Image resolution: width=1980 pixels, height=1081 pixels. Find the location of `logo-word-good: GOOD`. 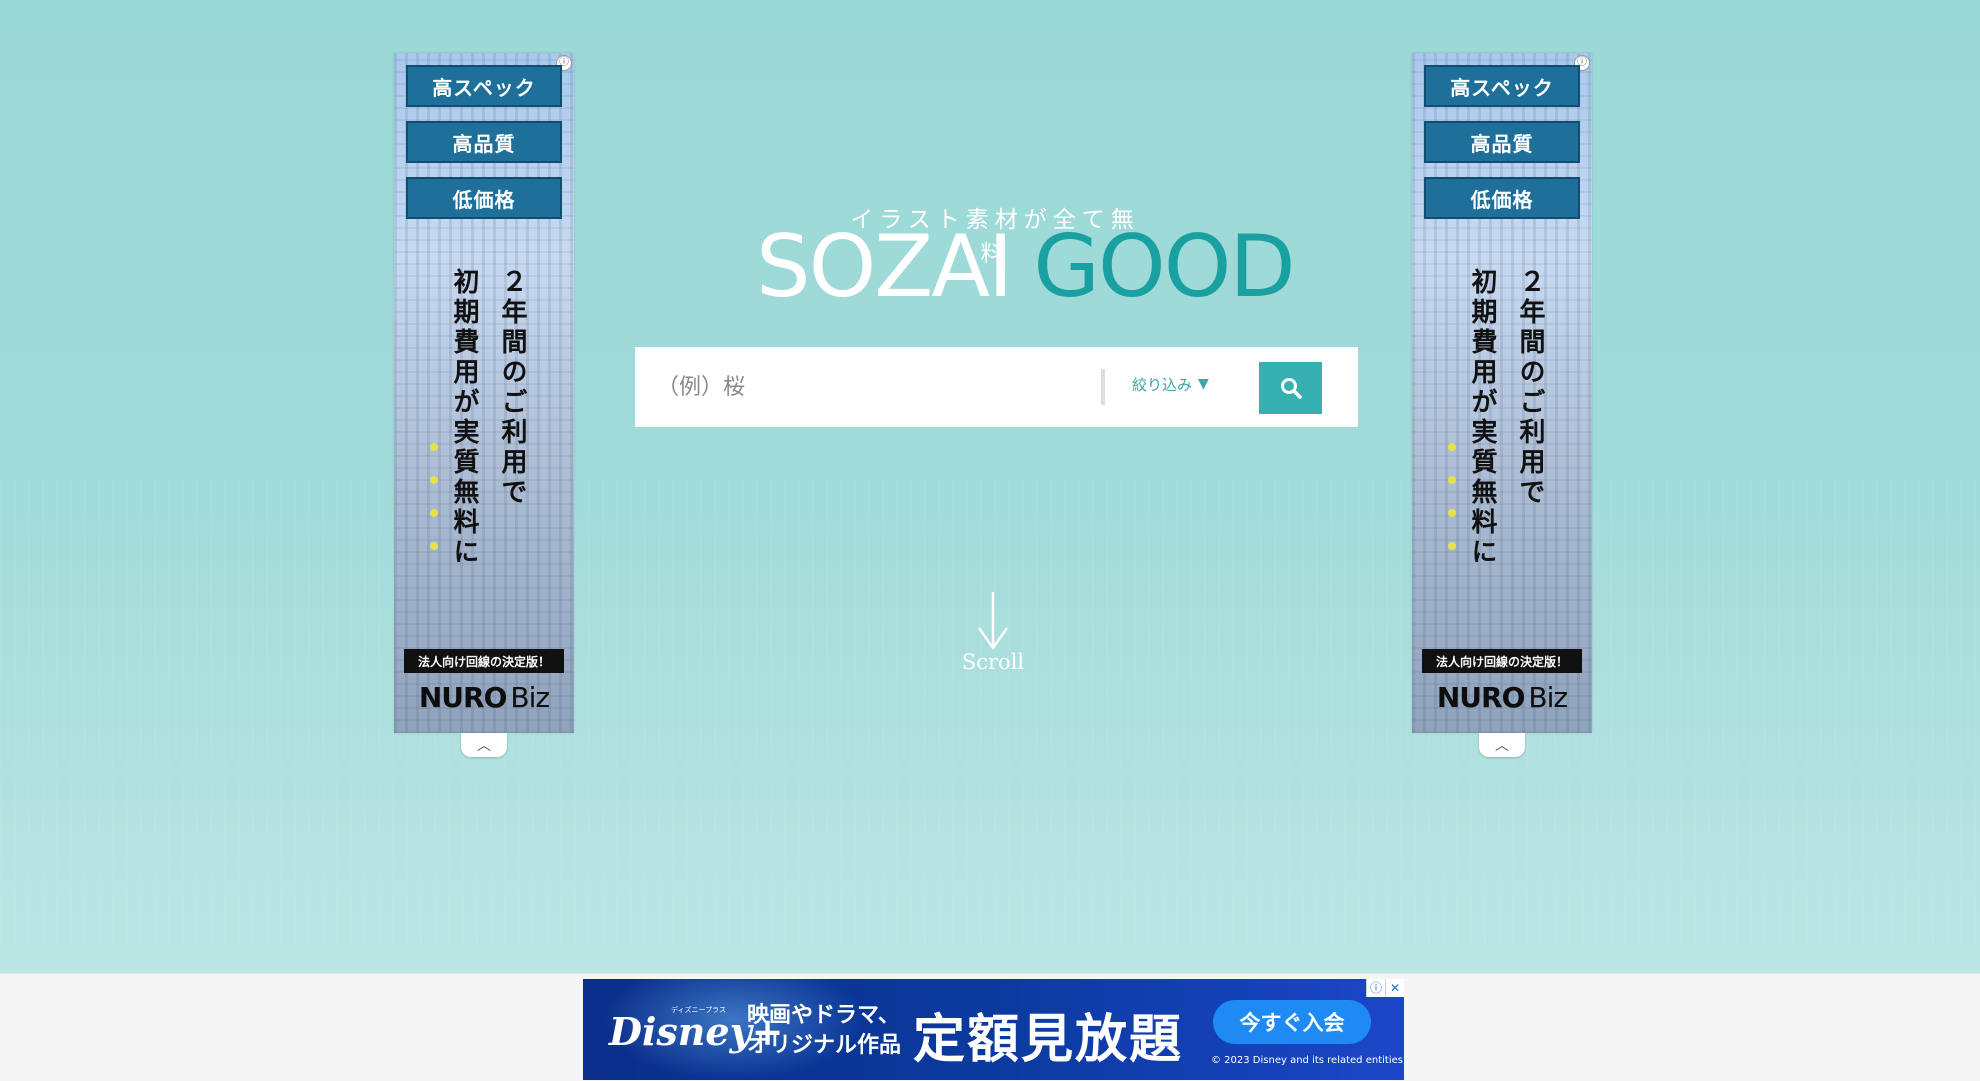

logo-word-good: GOOD is located at coordinates (1164, 267).